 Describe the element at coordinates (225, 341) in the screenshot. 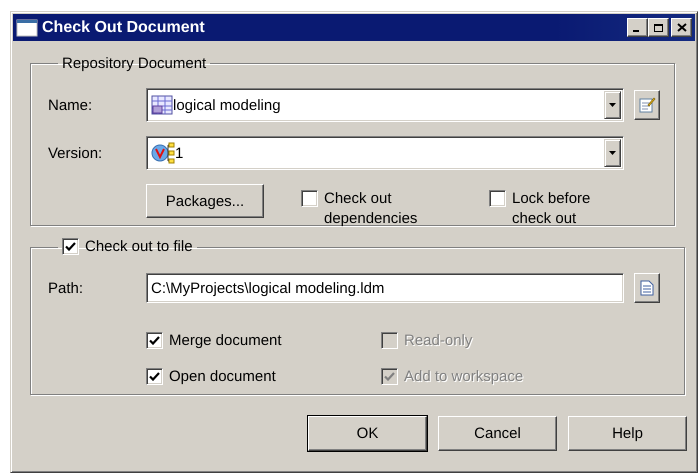

I see `checkbox-label: Merge document` at that location.